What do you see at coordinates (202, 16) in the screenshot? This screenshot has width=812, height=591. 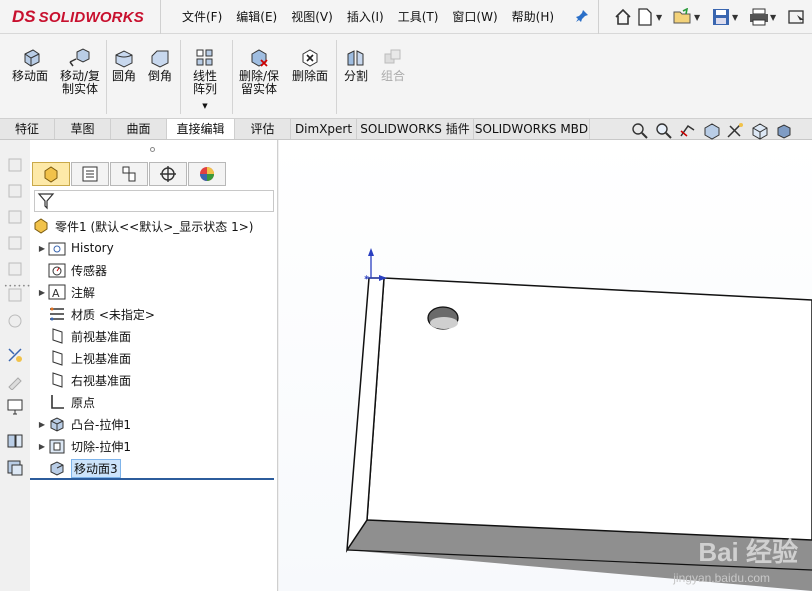 I see `menu-file: 文件(F)` at bounding box center [202, 16].